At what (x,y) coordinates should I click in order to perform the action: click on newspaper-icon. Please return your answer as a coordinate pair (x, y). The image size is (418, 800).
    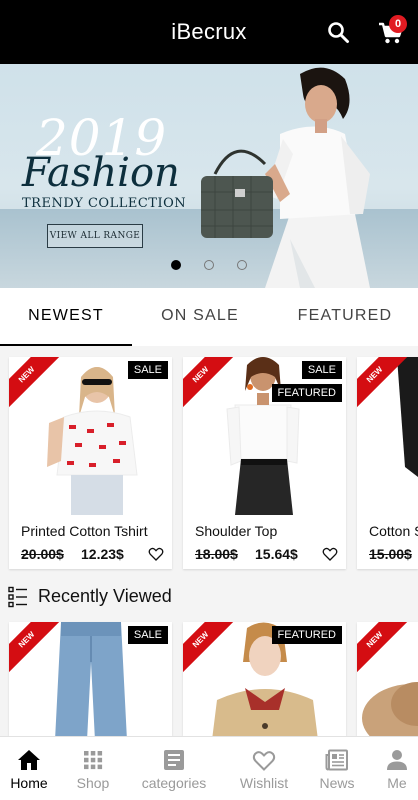
    Looking at the image, I should click on (336, 760).